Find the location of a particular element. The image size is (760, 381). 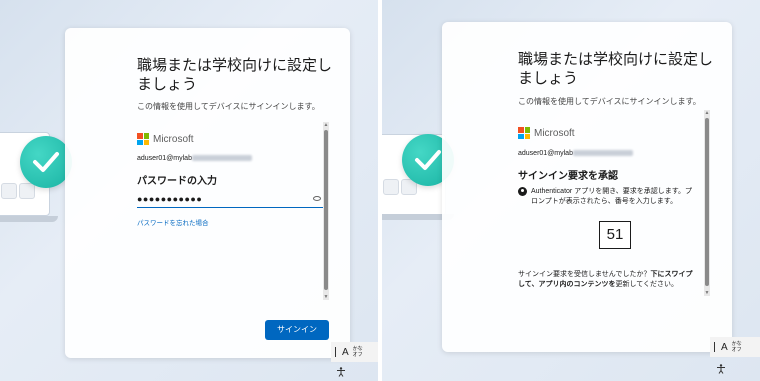

approve-heading: サインイン要求を承認 is located at coordinates (568, 176).